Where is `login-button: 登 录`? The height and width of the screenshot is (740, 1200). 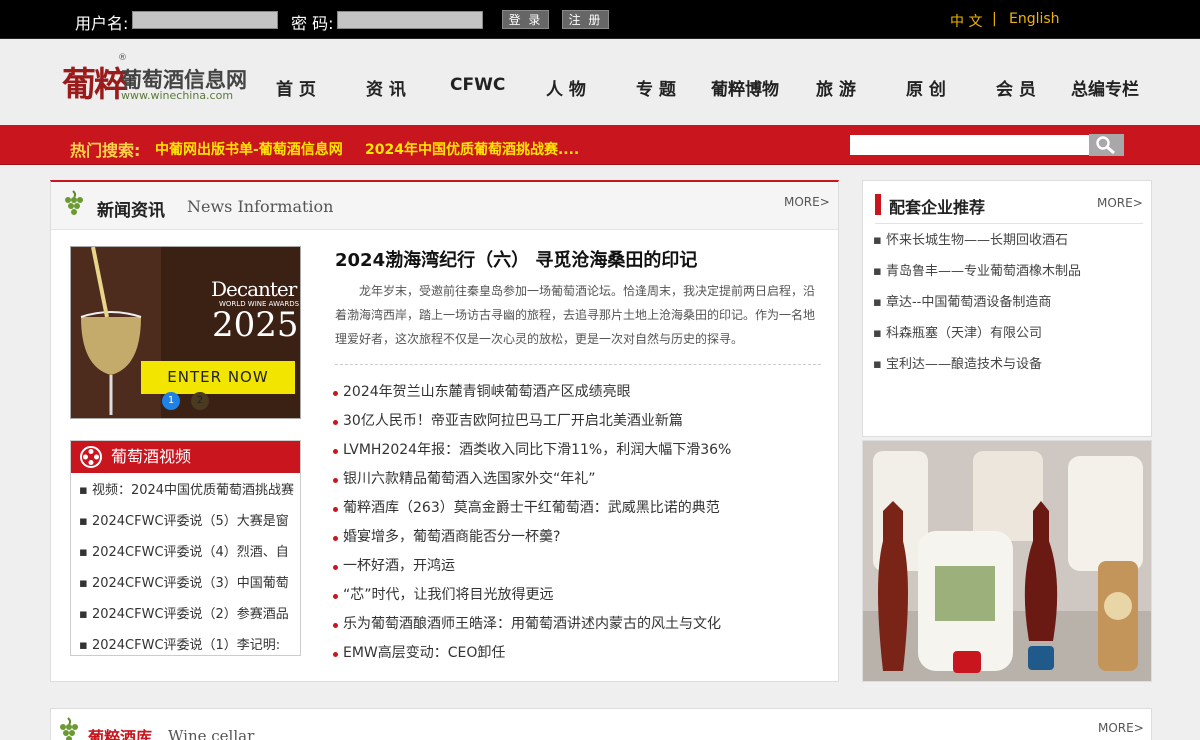 login-button: 登 录 is located at coordinates (525, 19).